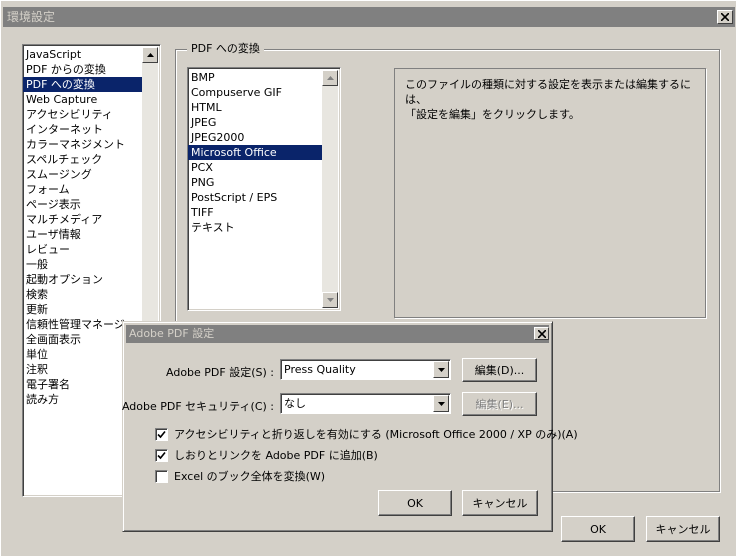 Image resolution: width=736 pixels, height=556 pixels. What do you see at coordinates (82, 249) in the screenshot?
I see `category-item: レビュー` at bounding box center [82, 249].